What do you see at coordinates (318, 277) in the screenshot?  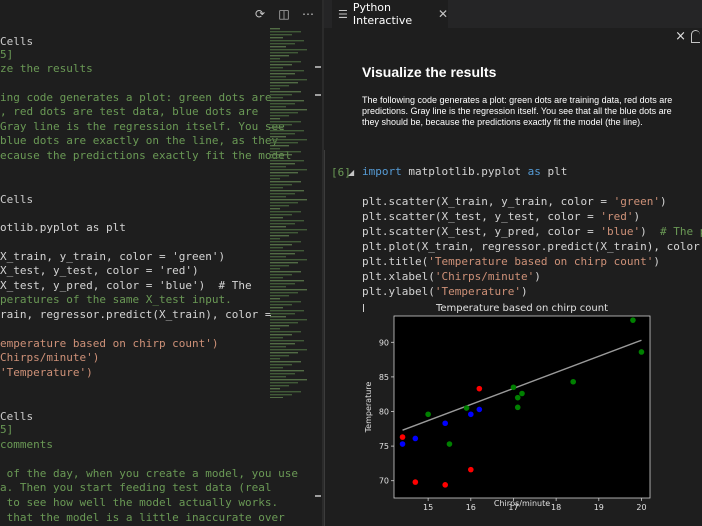 I see `editor-scrollbar` at bounding box center [318, 277].